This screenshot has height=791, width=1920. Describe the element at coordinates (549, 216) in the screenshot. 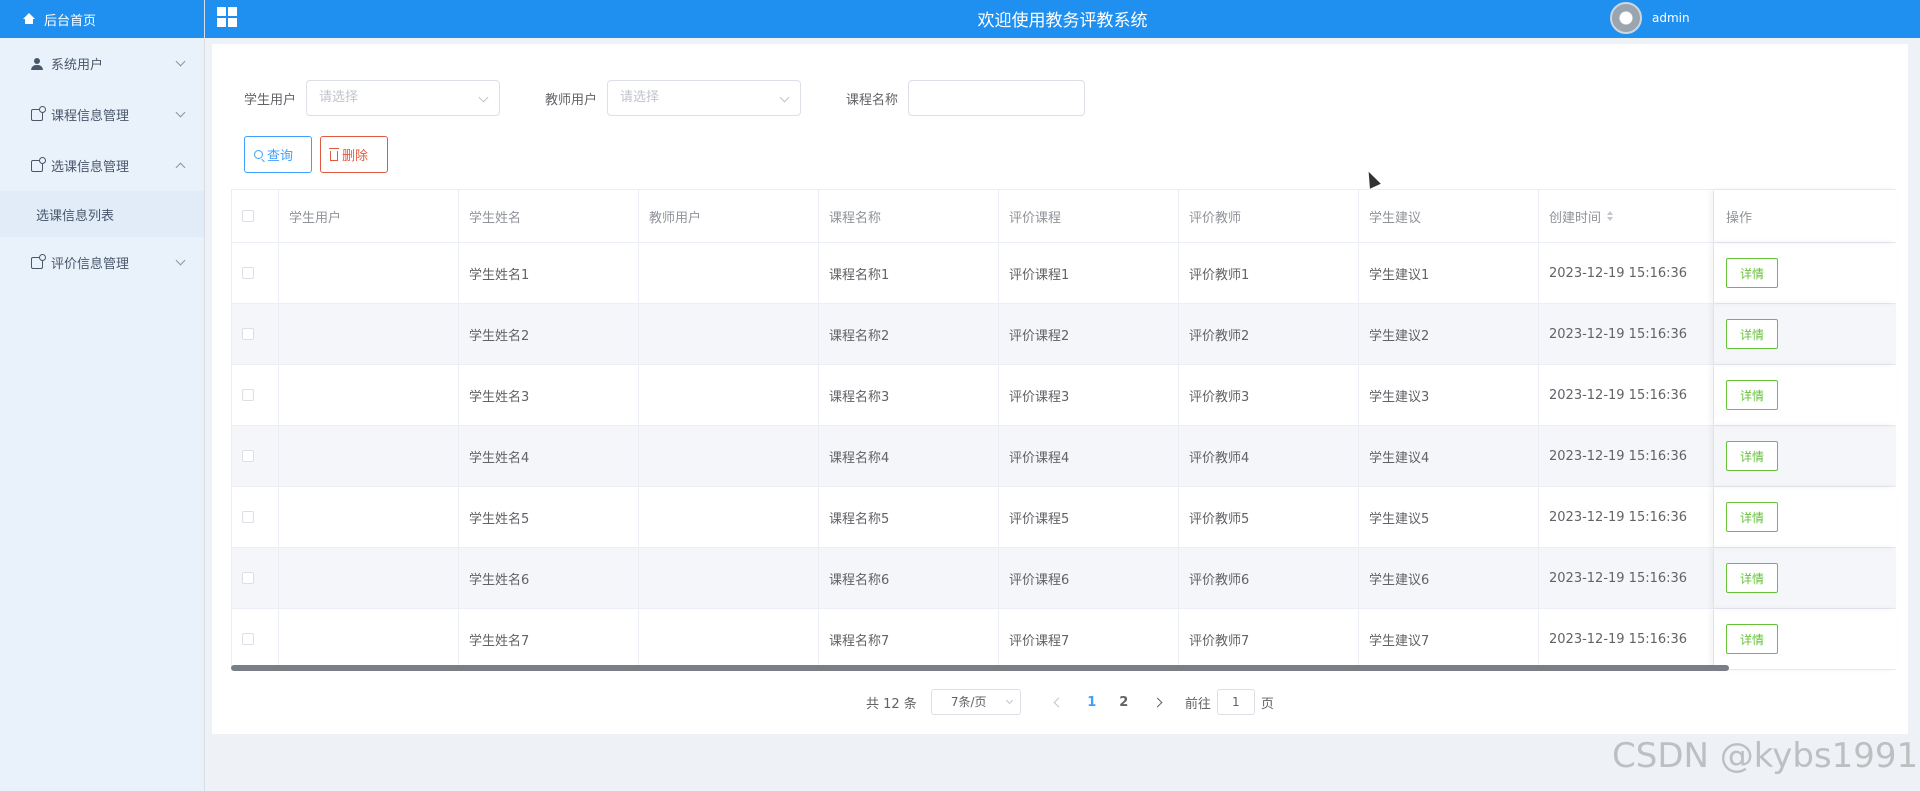

I see `column-header: 学生姓名` at that location.